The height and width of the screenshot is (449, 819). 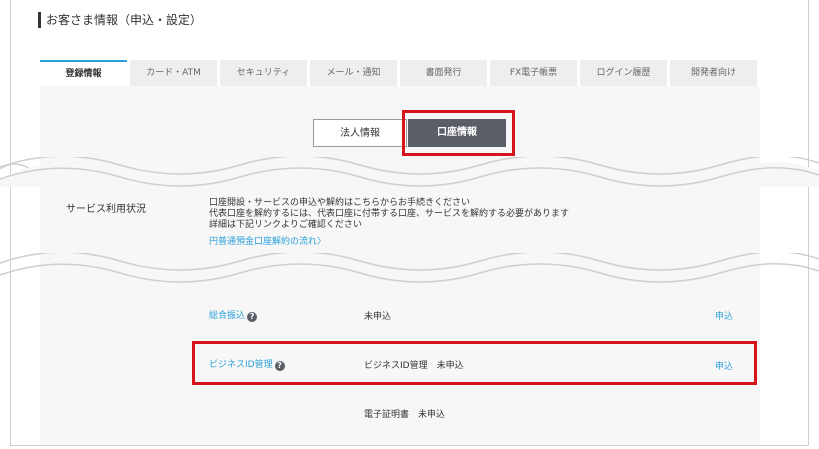 I want to click on bulk-transfer-link: 総合振込, so click(x=227, y=316).